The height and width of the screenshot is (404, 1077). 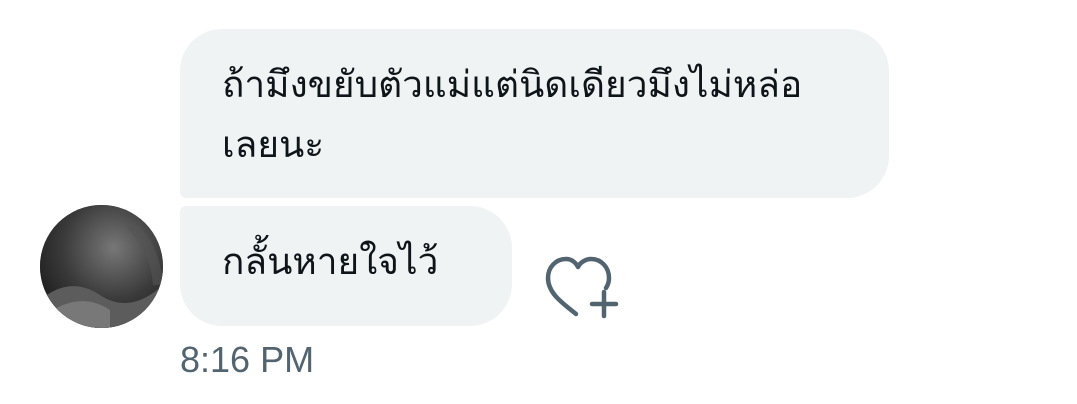 I want to click on add-reaction-button, so click(x=582, y=288).